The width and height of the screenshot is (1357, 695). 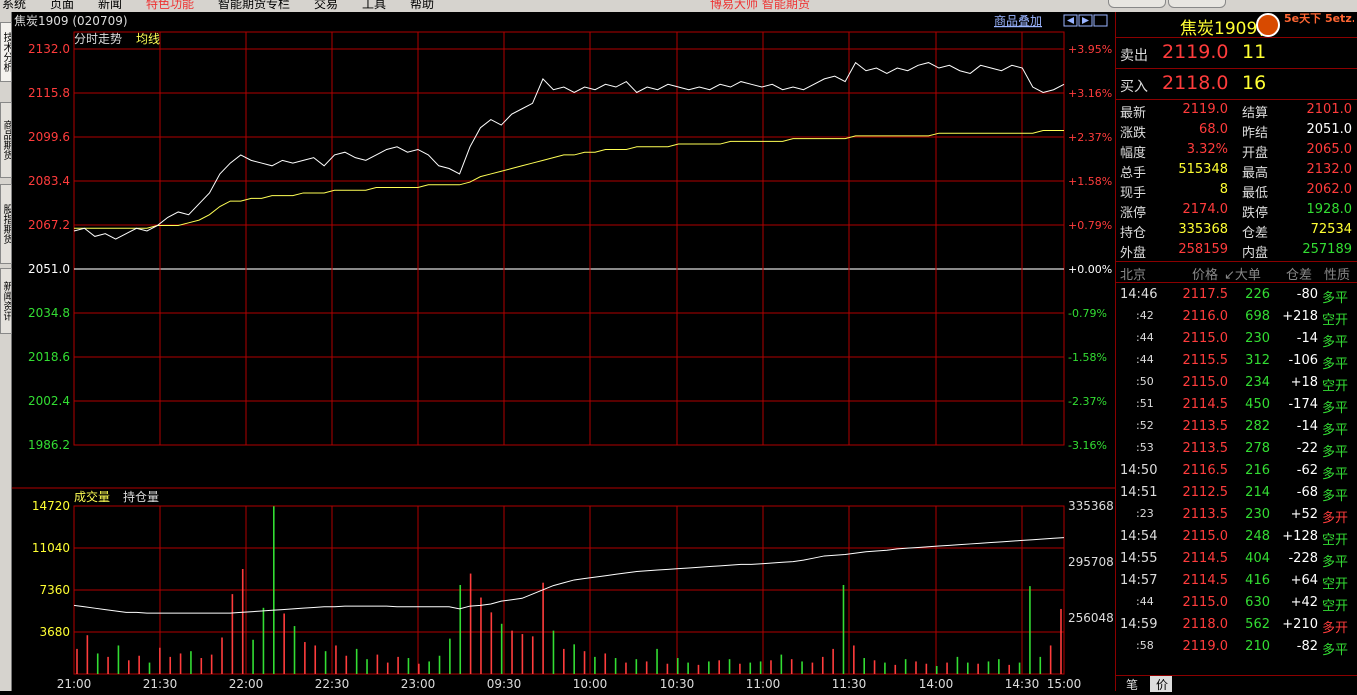 What do you see at coordinates (6, 52) in the screenshot?
I see `tab-tech-analysis: 技术分析` at bounding box center [6, 52].